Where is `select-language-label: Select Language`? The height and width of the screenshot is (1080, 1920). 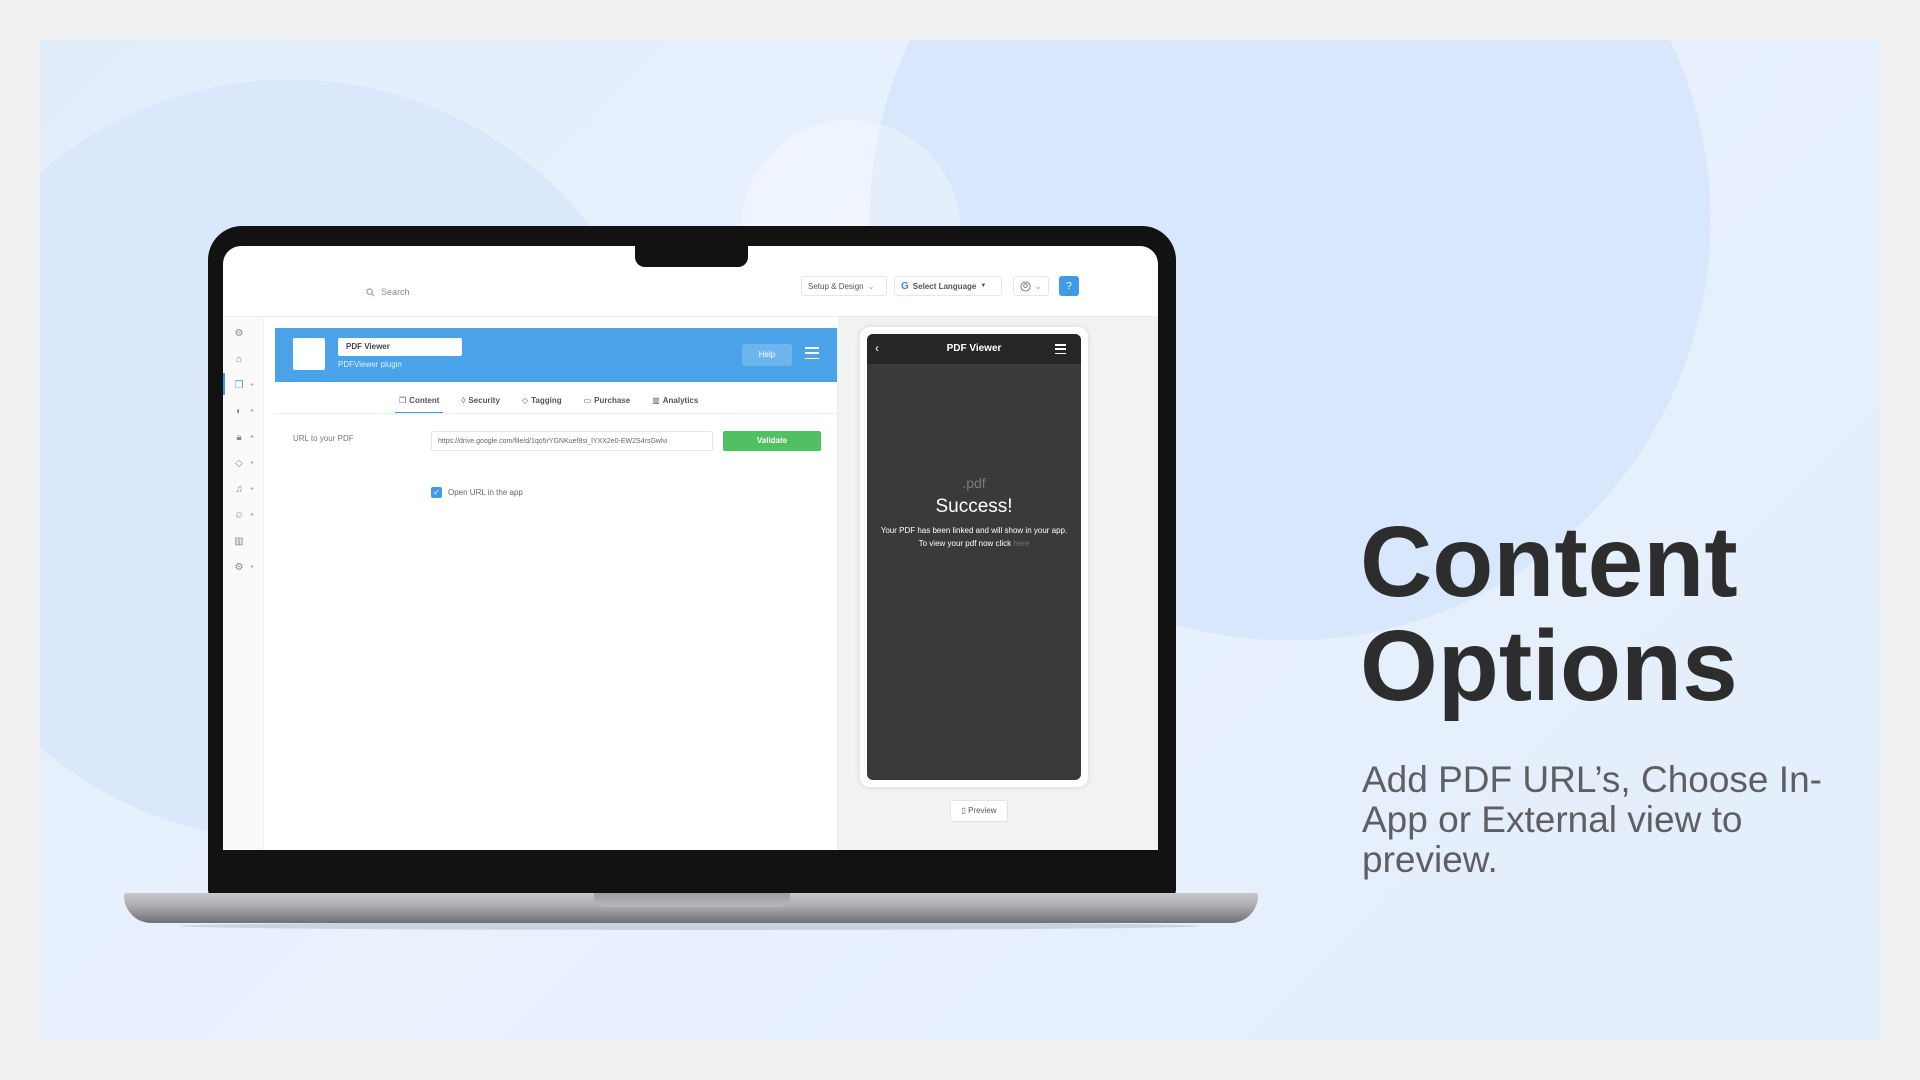 select-language-label: Select Language is located at coordinates (944, 286).